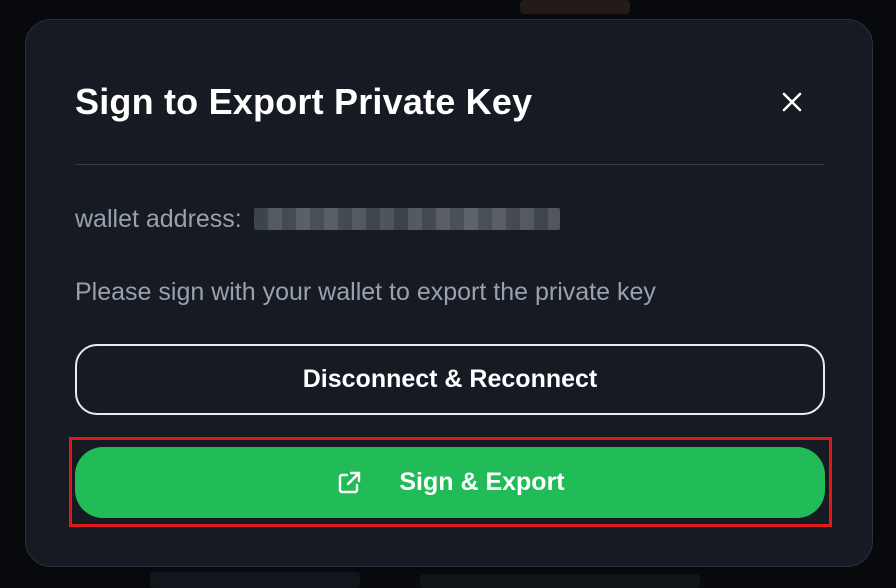 The image size is (896, 588). I want to click on sign-export-button: Sign & Export, so click(450, 482).